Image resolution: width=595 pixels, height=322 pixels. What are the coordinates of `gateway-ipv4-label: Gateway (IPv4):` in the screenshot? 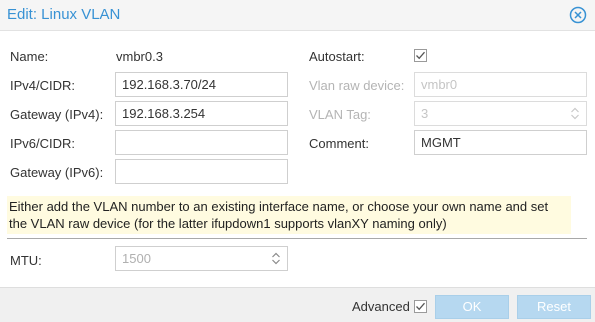 It's located at (57, 114).